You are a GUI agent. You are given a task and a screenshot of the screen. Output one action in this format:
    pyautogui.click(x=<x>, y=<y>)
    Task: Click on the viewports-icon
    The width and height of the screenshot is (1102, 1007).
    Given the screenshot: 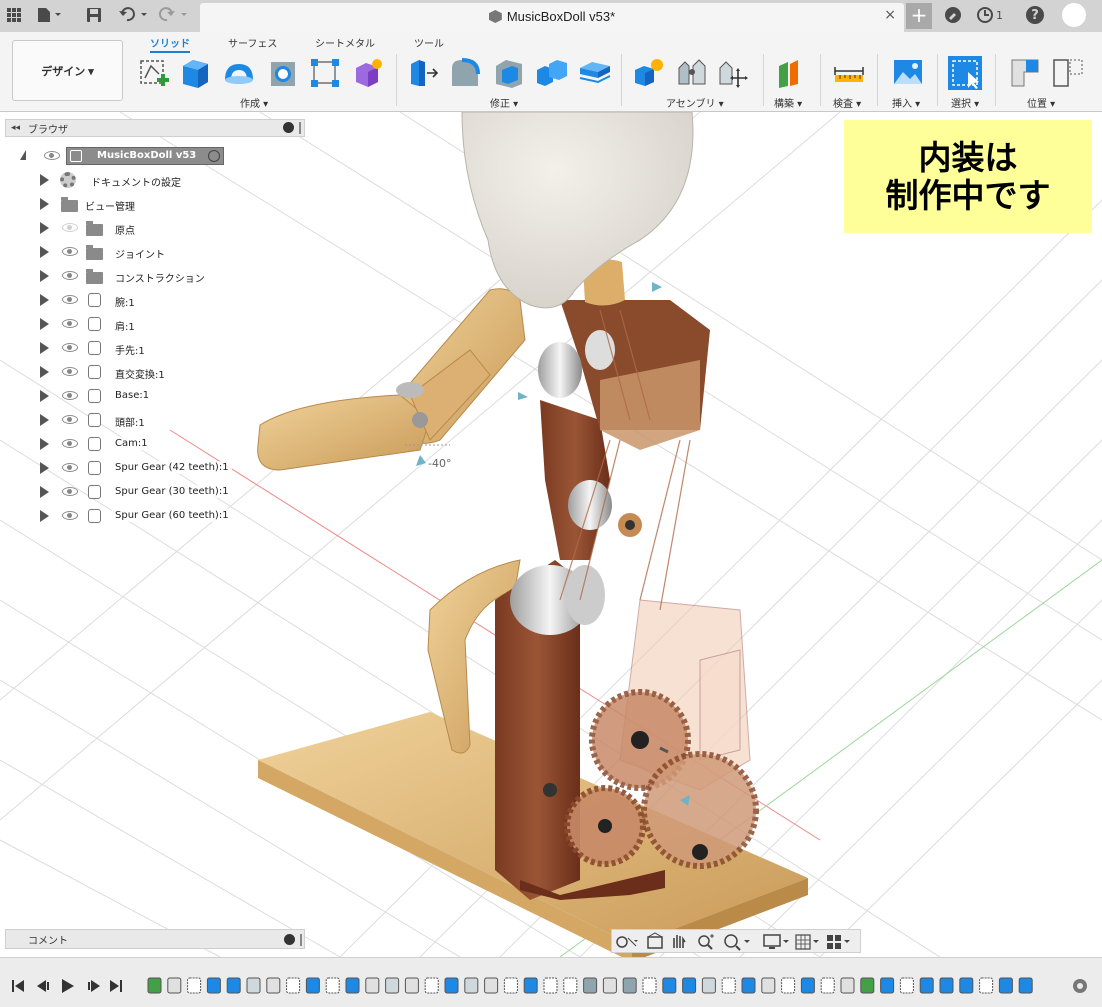 What is the action you would take?
    pyautogui.click(x=838, y=942)
    